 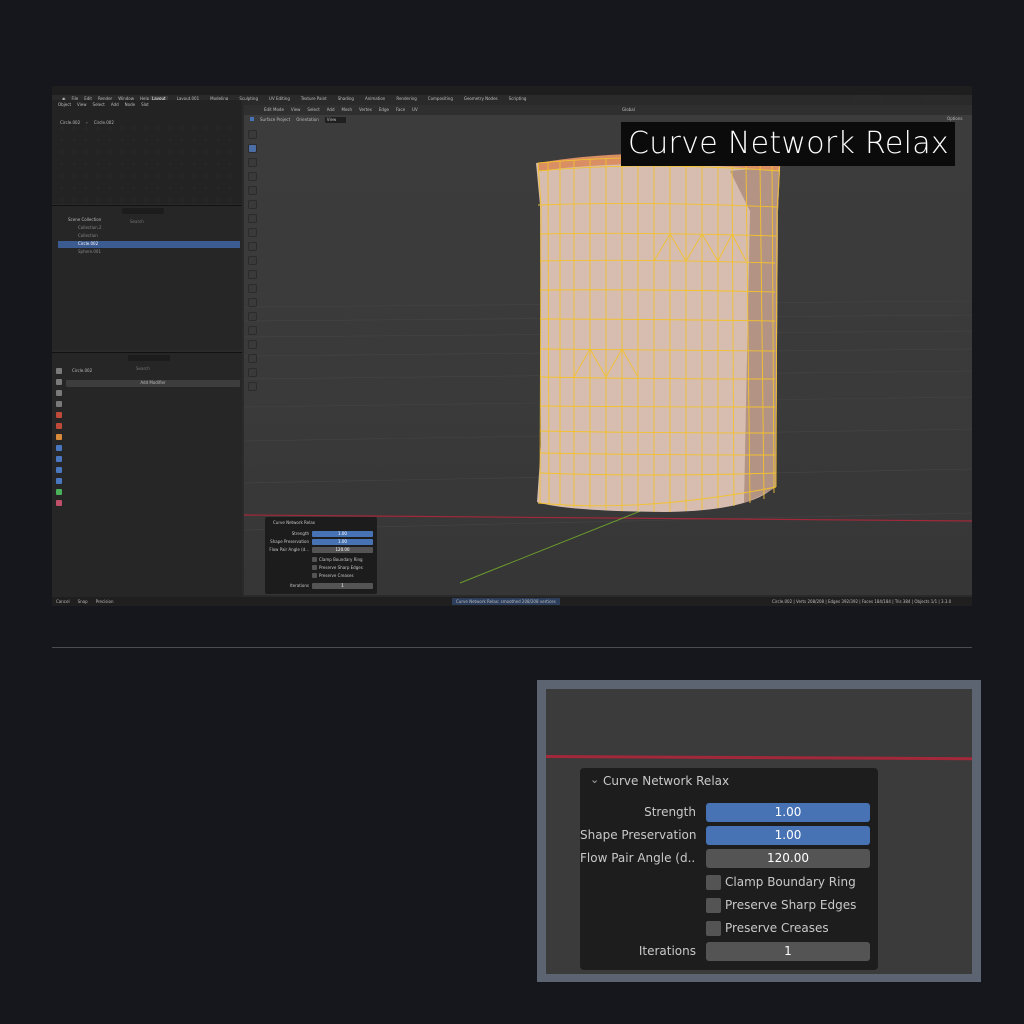 What do you see at coordinates (59, 448) in the screenshot?
I see `modifier-tab-icon` at bounding box center [59, 448].